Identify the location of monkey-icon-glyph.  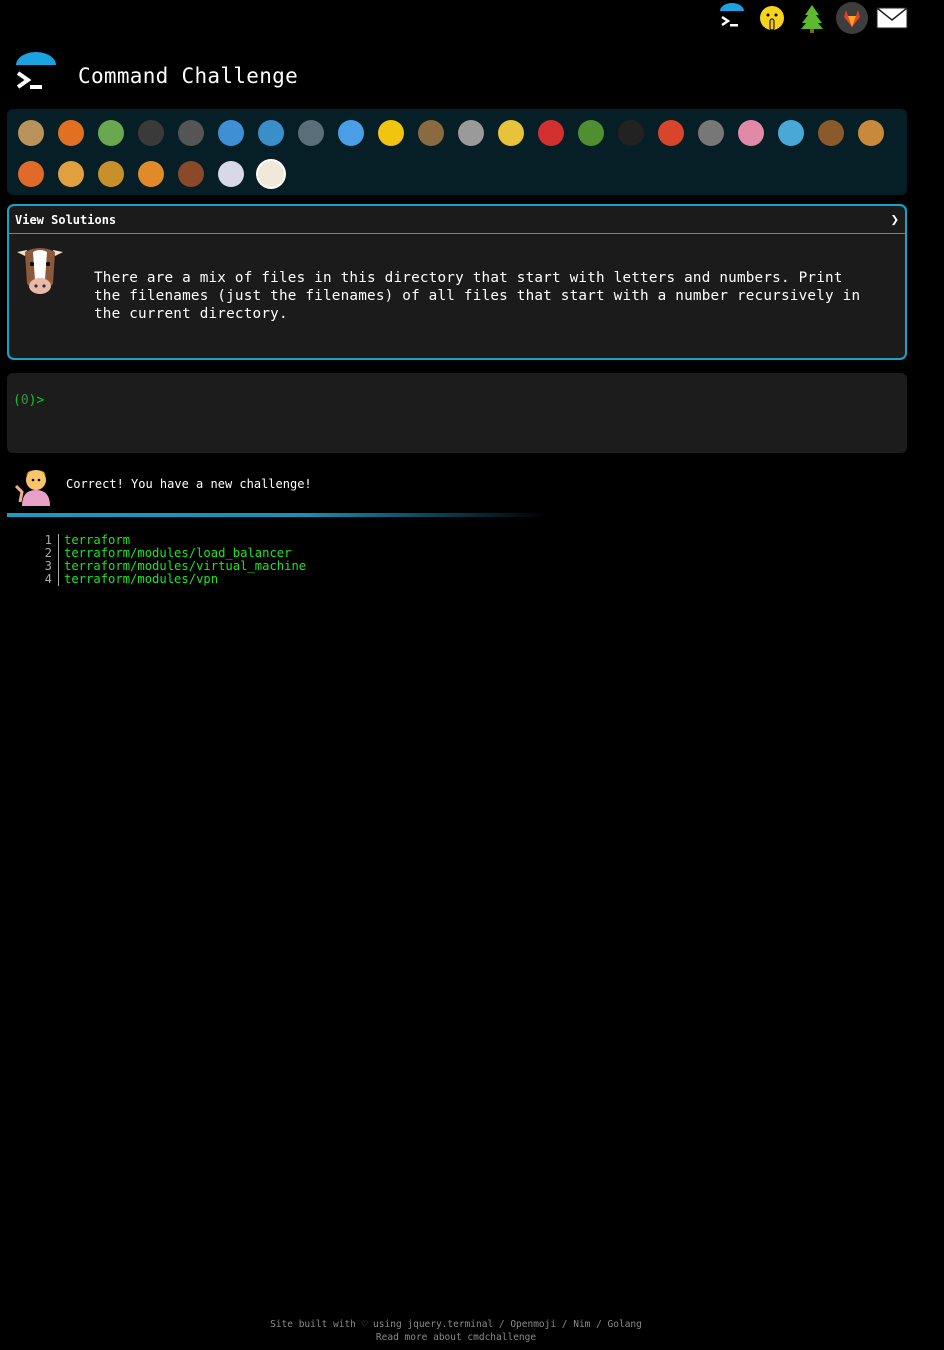
(831, 133).